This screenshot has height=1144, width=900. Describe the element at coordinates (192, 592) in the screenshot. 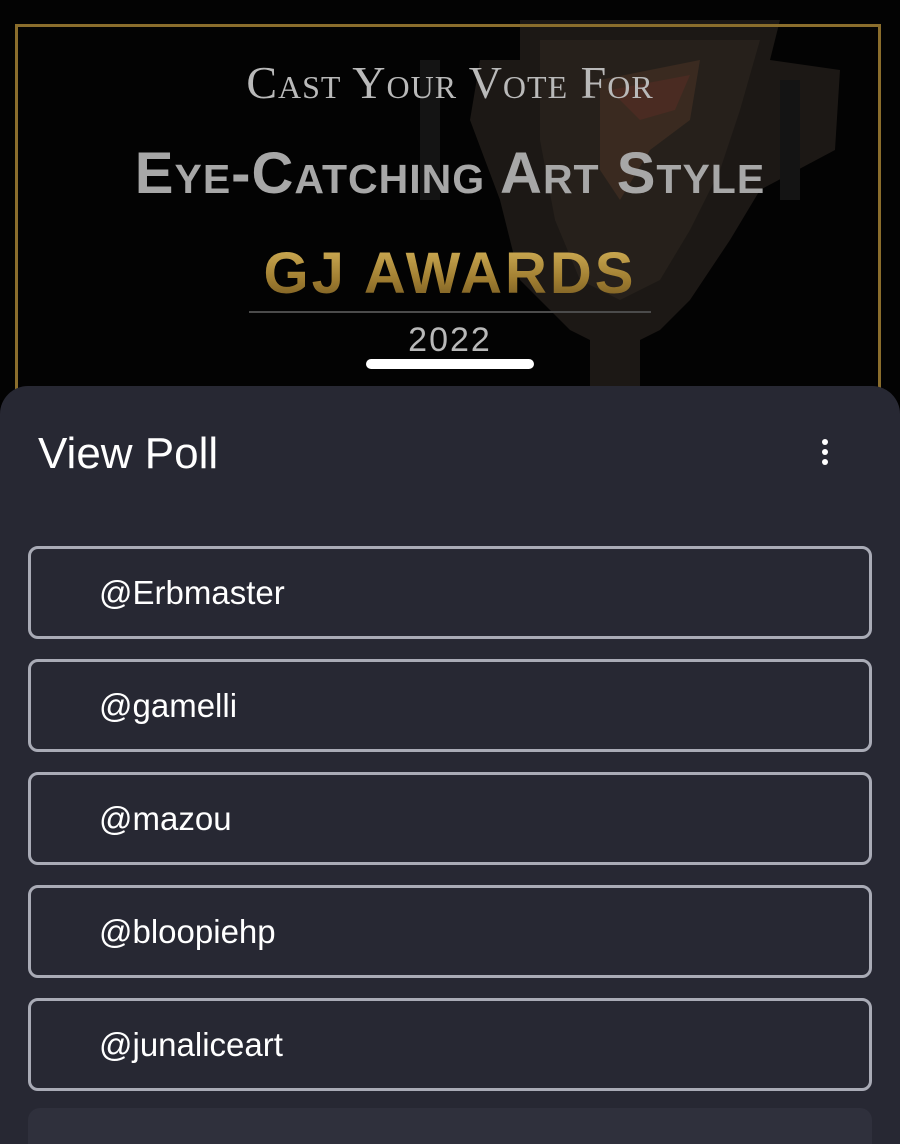

I see `poll-option-label: @Erbmaster` at that location.